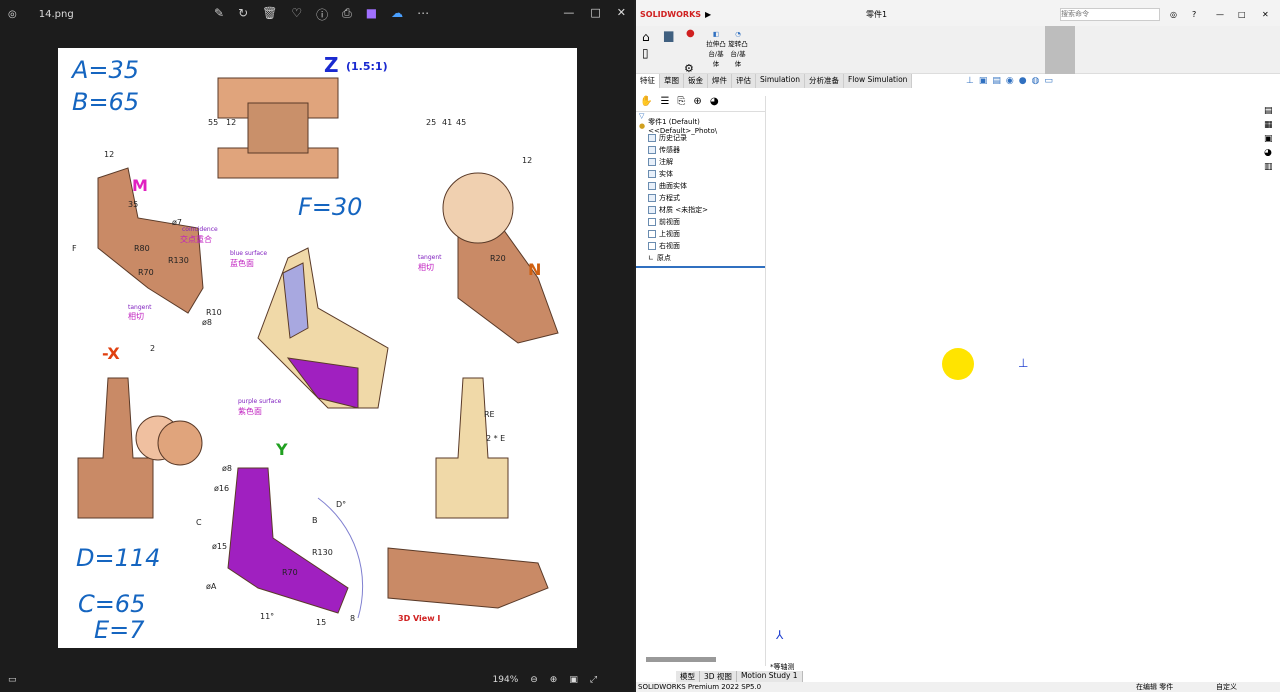 The image size is (1280, 692). I want to click on version-text: SOLIDWORKS Premium 2022 SP5.0, so click(700, 687).